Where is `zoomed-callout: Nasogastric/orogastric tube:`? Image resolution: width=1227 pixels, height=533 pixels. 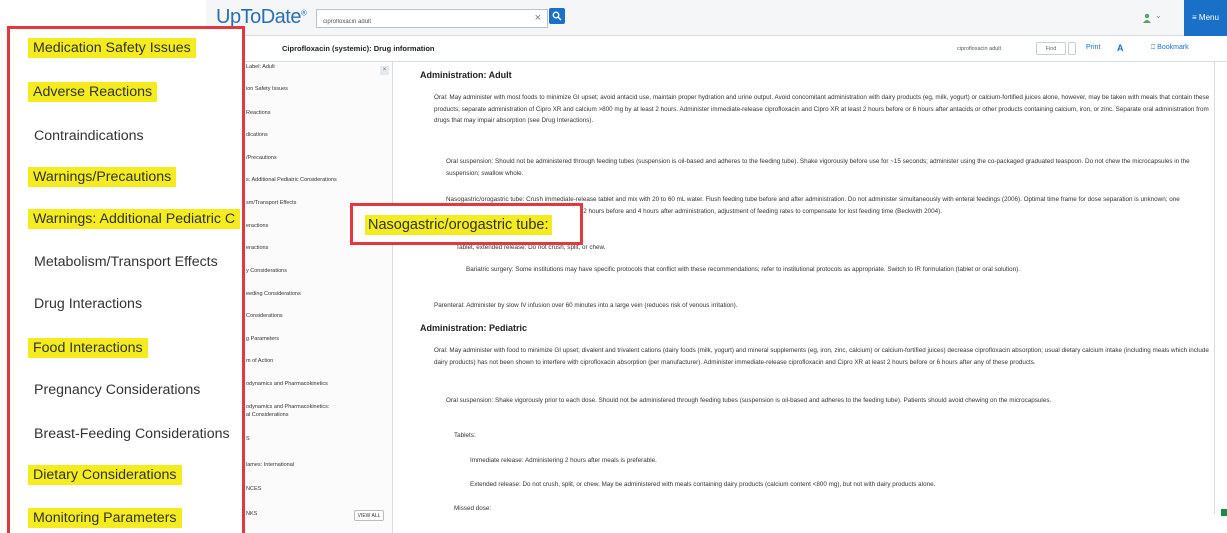 zoomed-callout: Nasogastric/orogastric tube: is located at coordinates (466, 224).